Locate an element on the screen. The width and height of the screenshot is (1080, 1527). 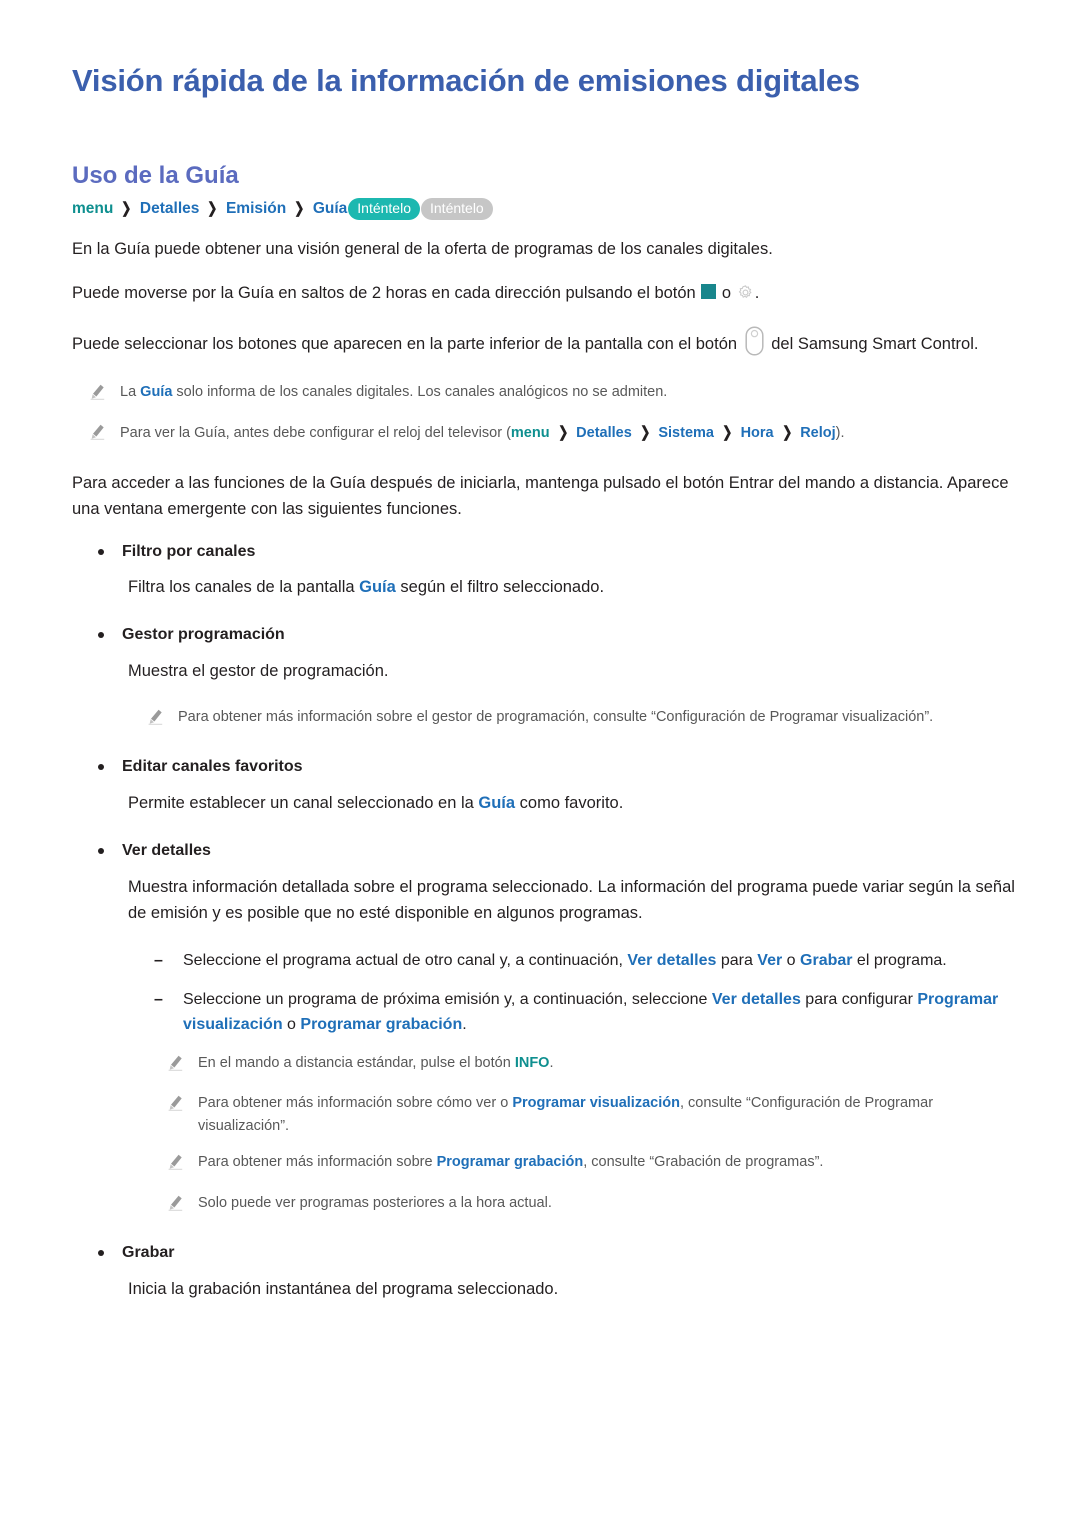
note-crumb-menu: menu is located at coordinates (530, 433).